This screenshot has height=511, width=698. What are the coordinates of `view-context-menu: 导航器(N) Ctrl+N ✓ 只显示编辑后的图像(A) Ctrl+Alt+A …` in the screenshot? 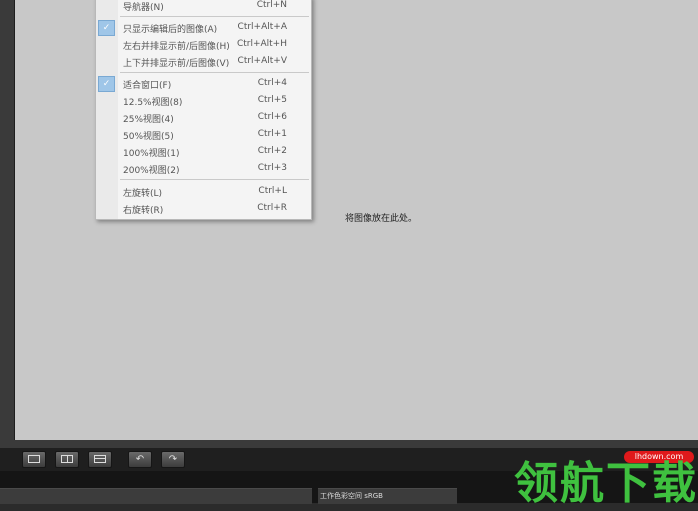 It's located at (203, 110).